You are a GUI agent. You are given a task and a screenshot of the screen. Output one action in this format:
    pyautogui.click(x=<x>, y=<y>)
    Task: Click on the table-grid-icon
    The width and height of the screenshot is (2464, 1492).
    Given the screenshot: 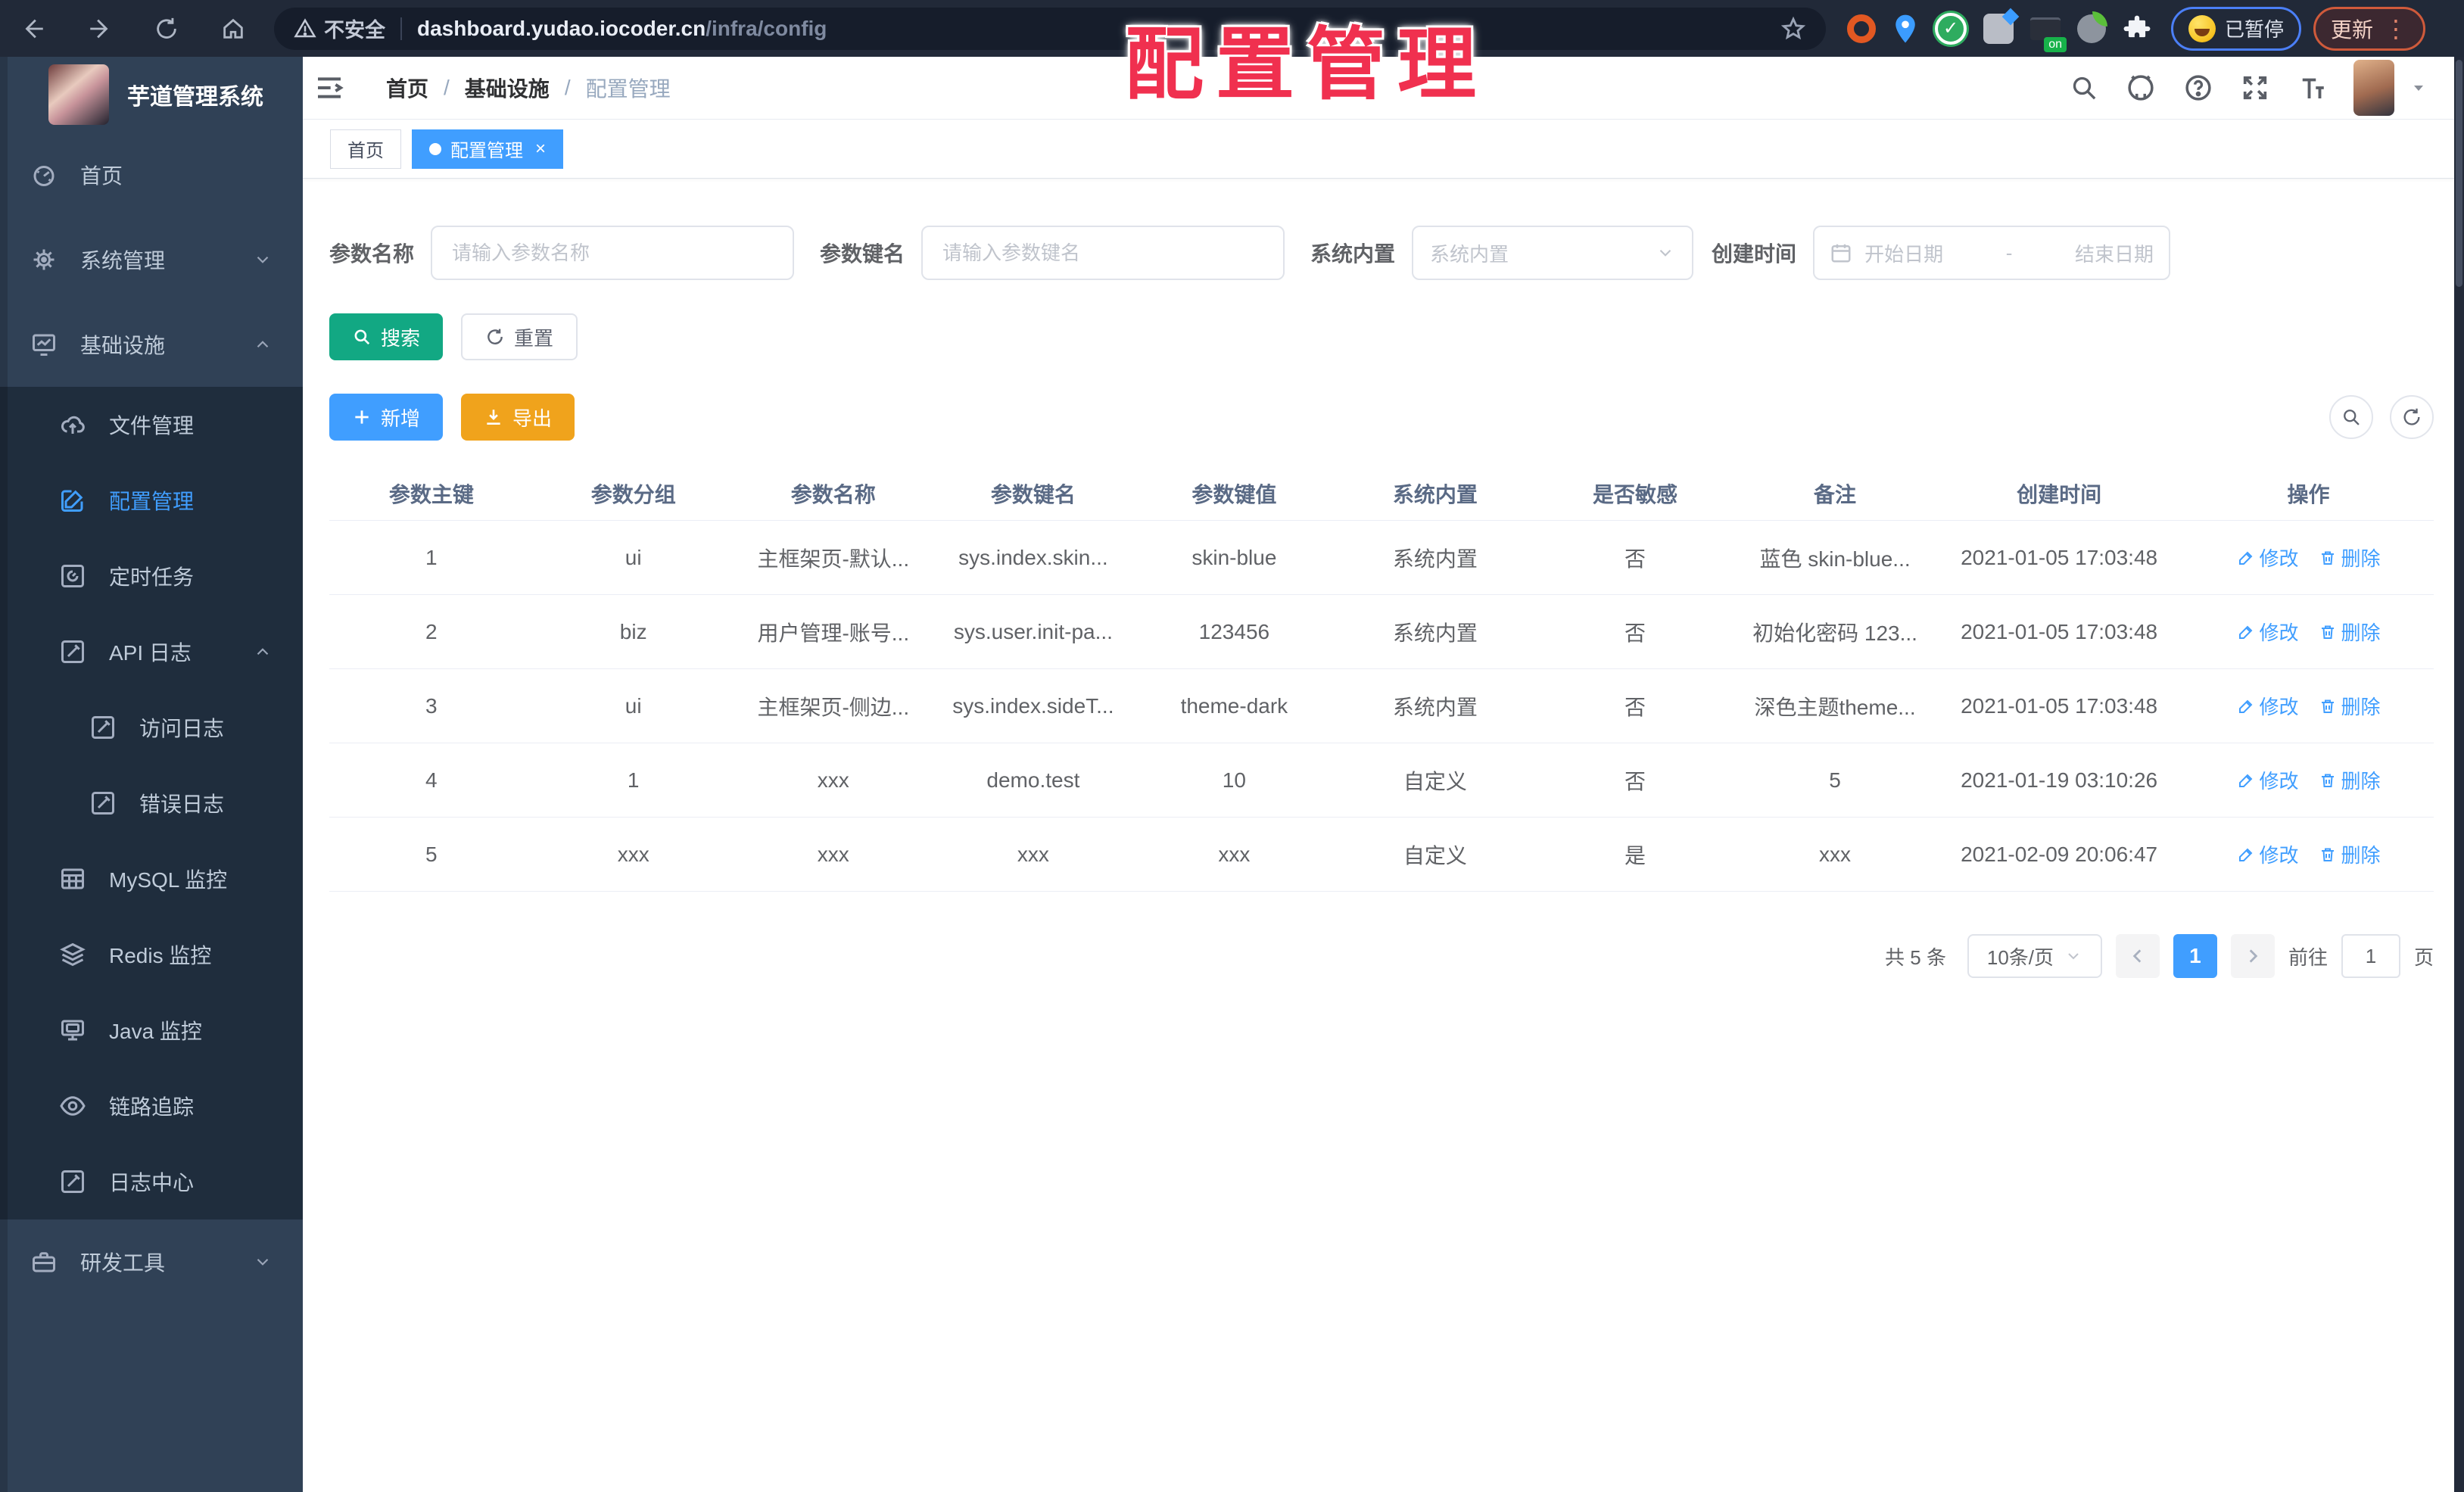 What is the action you would take?
    pyautogui.click(x=73, y=879)
    